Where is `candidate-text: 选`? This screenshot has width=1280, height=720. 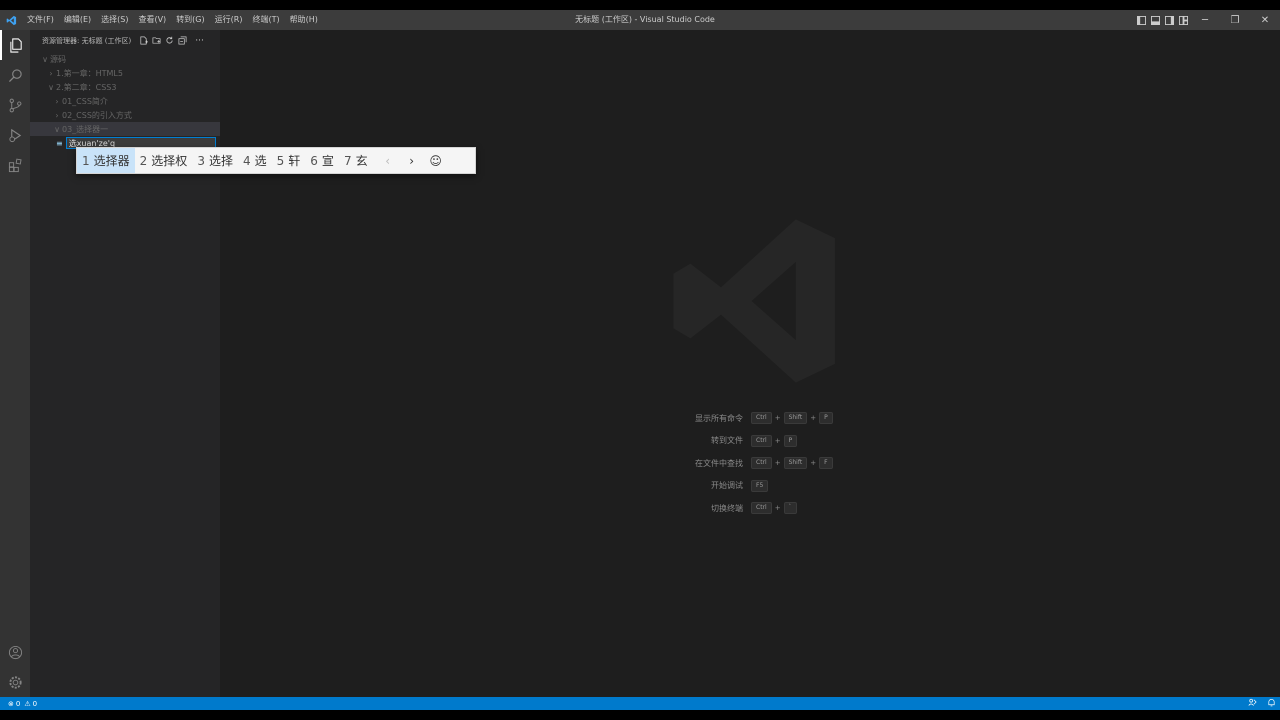
candidate-text: 选 is located at coordinates (260, 161).